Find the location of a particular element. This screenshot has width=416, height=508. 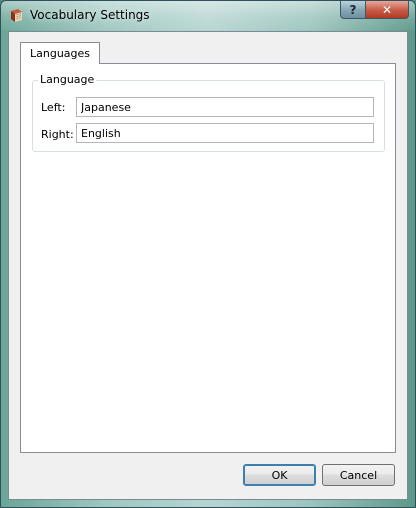

close-icon: ✕ is located at coordinates (387, 9).